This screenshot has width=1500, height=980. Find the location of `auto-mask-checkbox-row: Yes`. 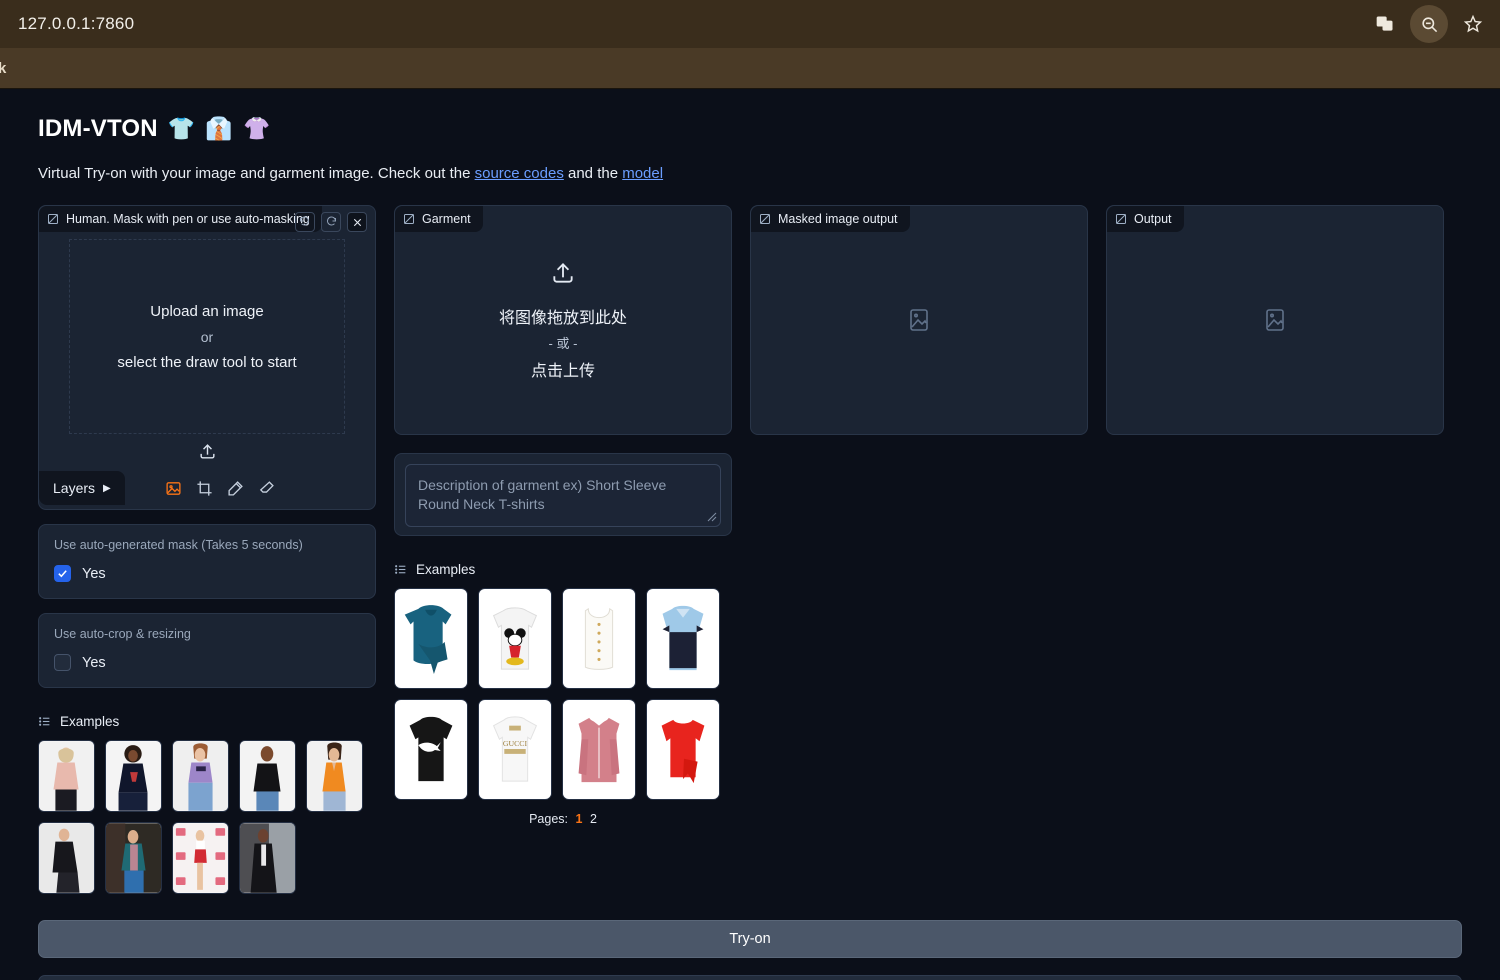

auto-mask-checkbox-row: Yes is located at coordinates (207, 573).